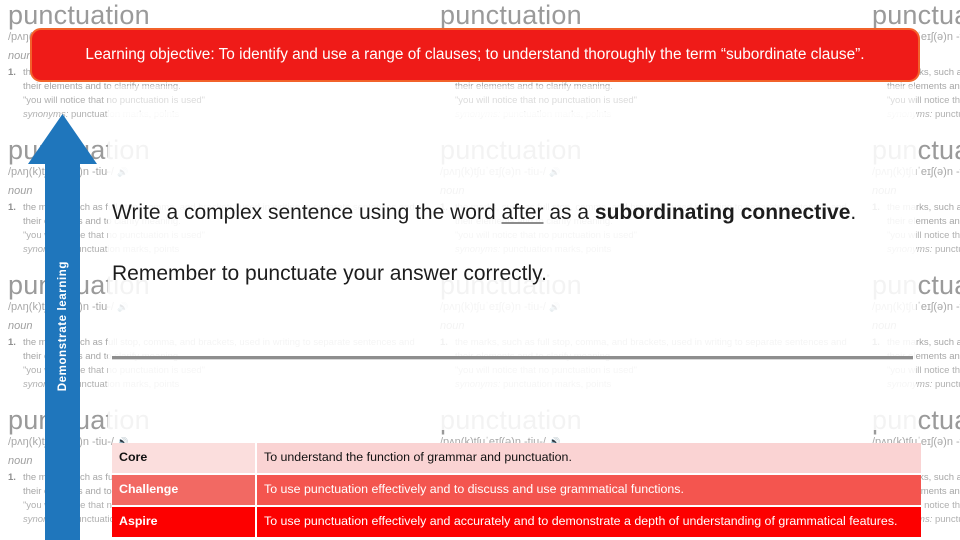 Image resolution: width=960 pixels, height=540 pixels. Describe the element at coordinates (512, 358) in the screenshot. I see `answer-writing-line` at that location.